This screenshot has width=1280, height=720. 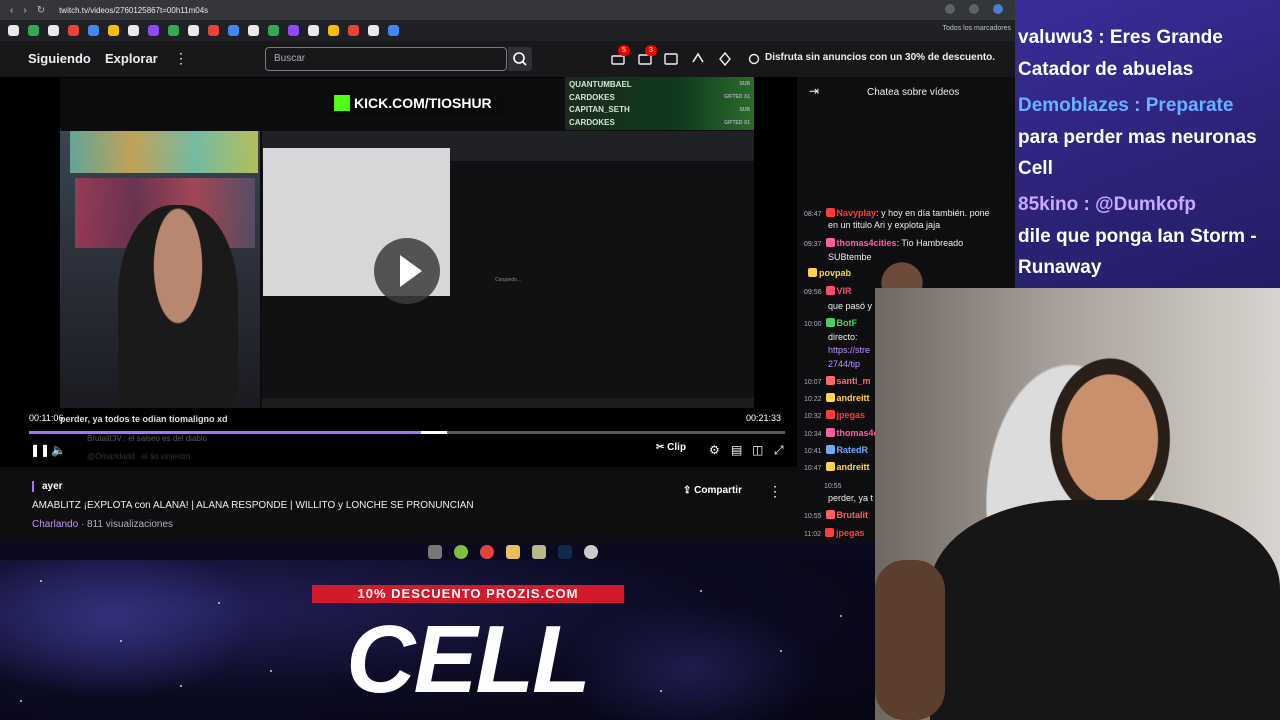 What do you see at coordinates (407, 271) in the screenshot?
I see `embedded-play-button` at bounding box center [407, 271].